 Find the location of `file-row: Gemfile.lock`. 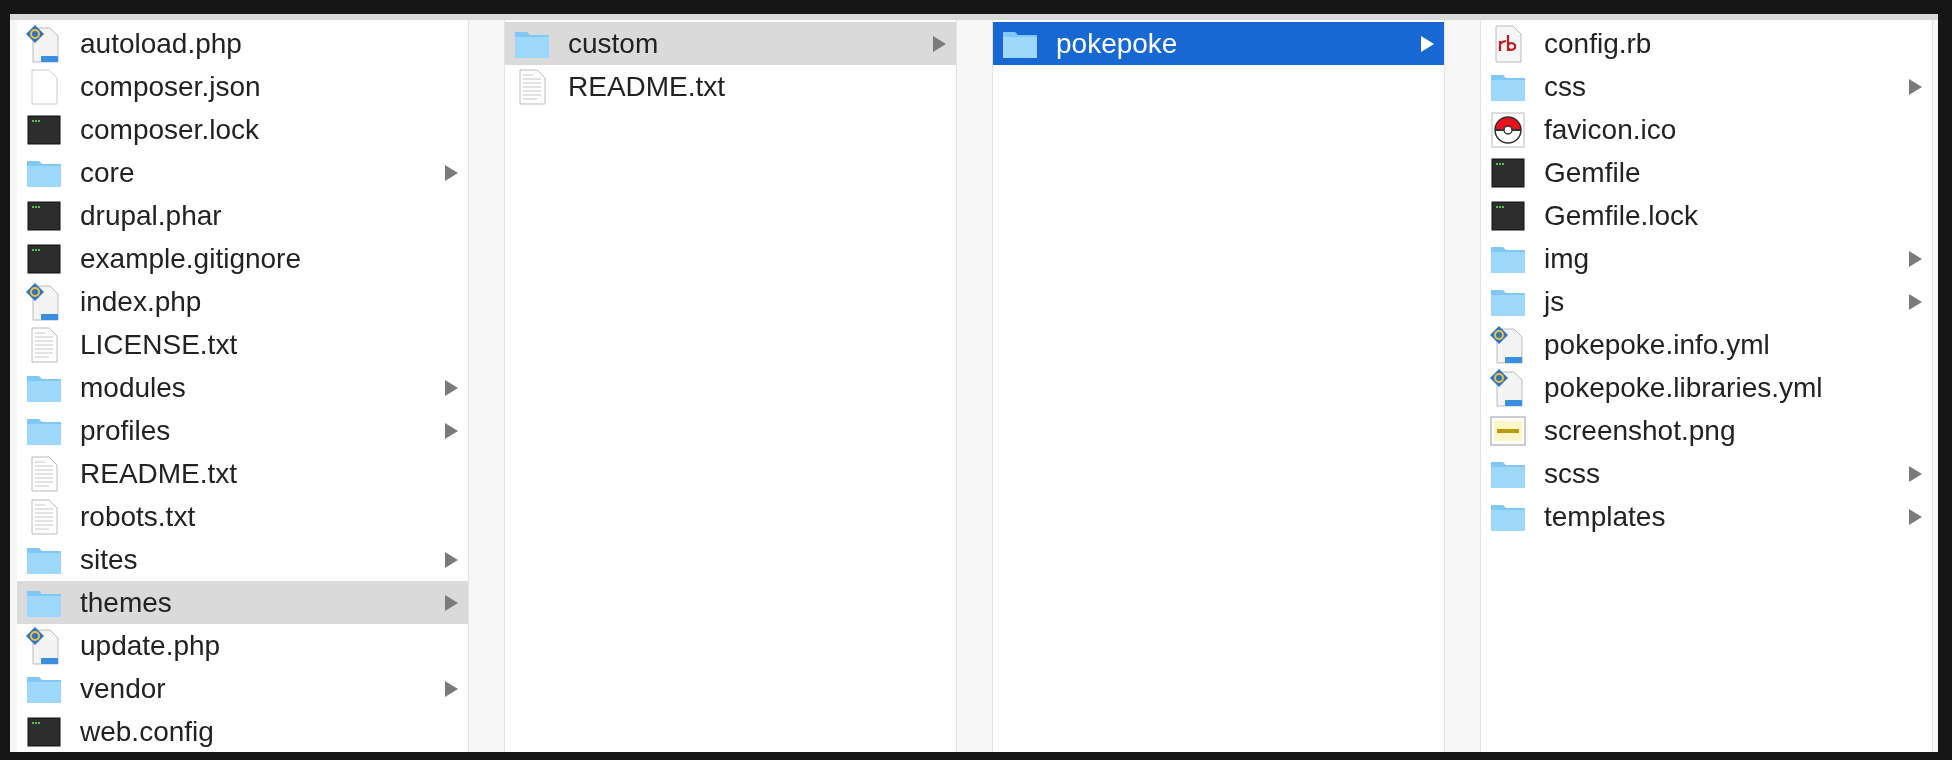

file-row: Gemfile.lock is located at coordinates (1706, 215).